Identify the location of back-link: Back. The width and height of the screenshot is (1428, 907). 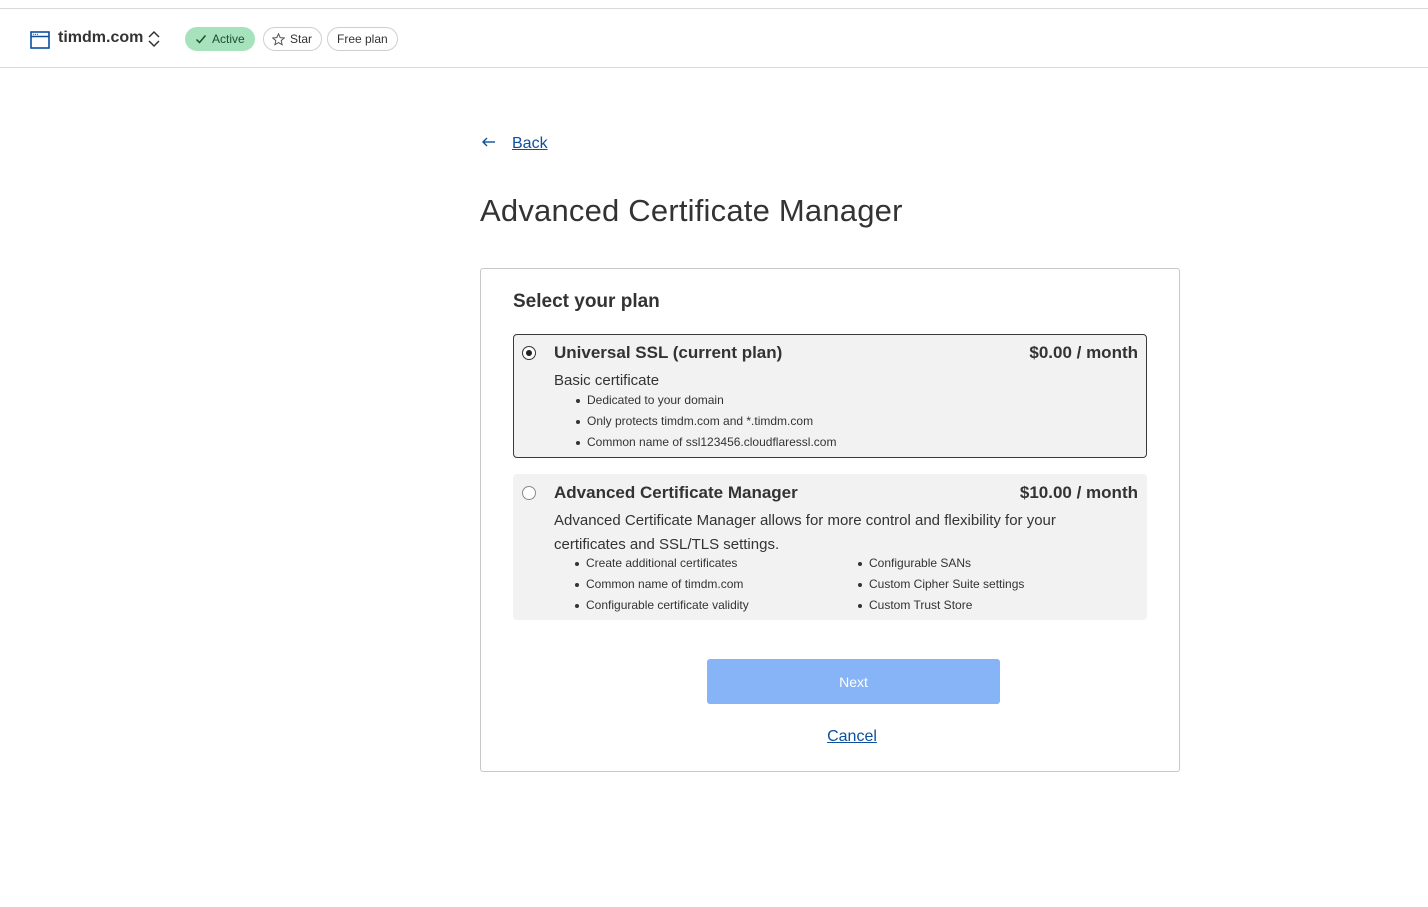
(530, 144).